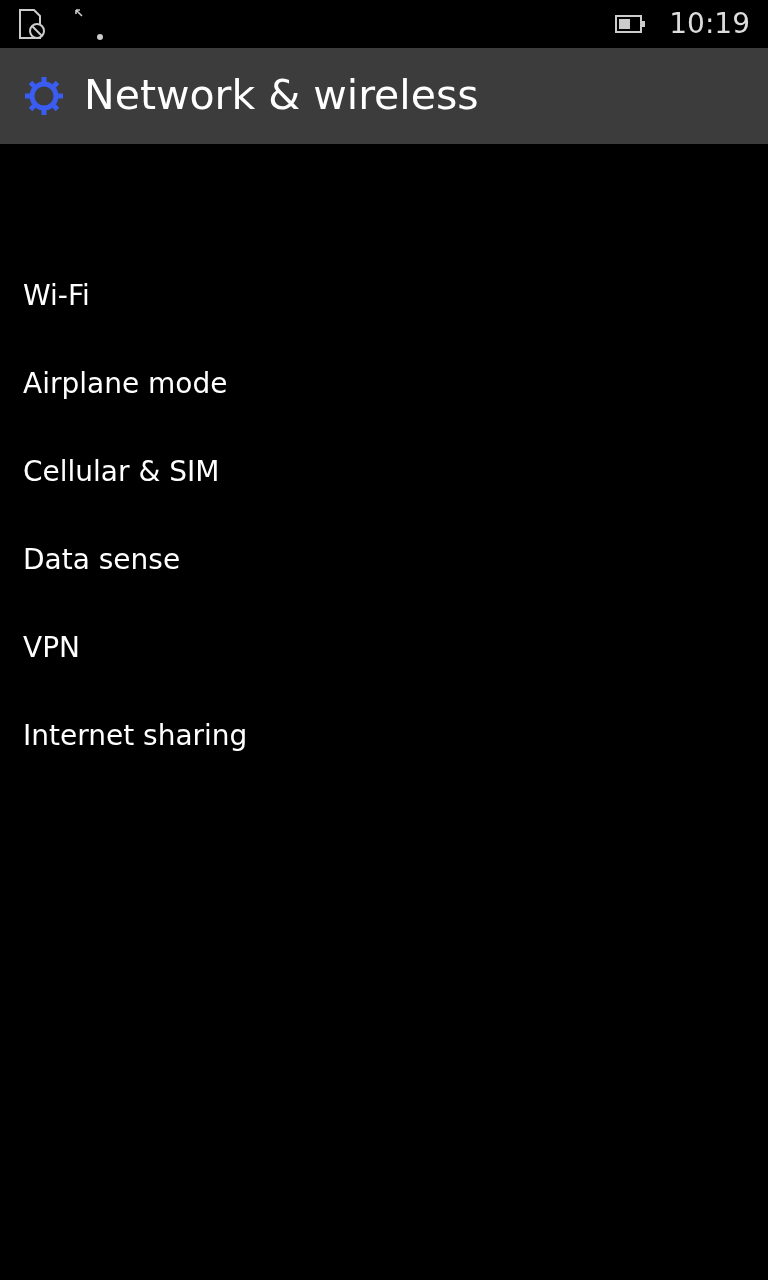 The image size is (768, 1280). I want to click on sim-blocked-icon, so click(33, 24).